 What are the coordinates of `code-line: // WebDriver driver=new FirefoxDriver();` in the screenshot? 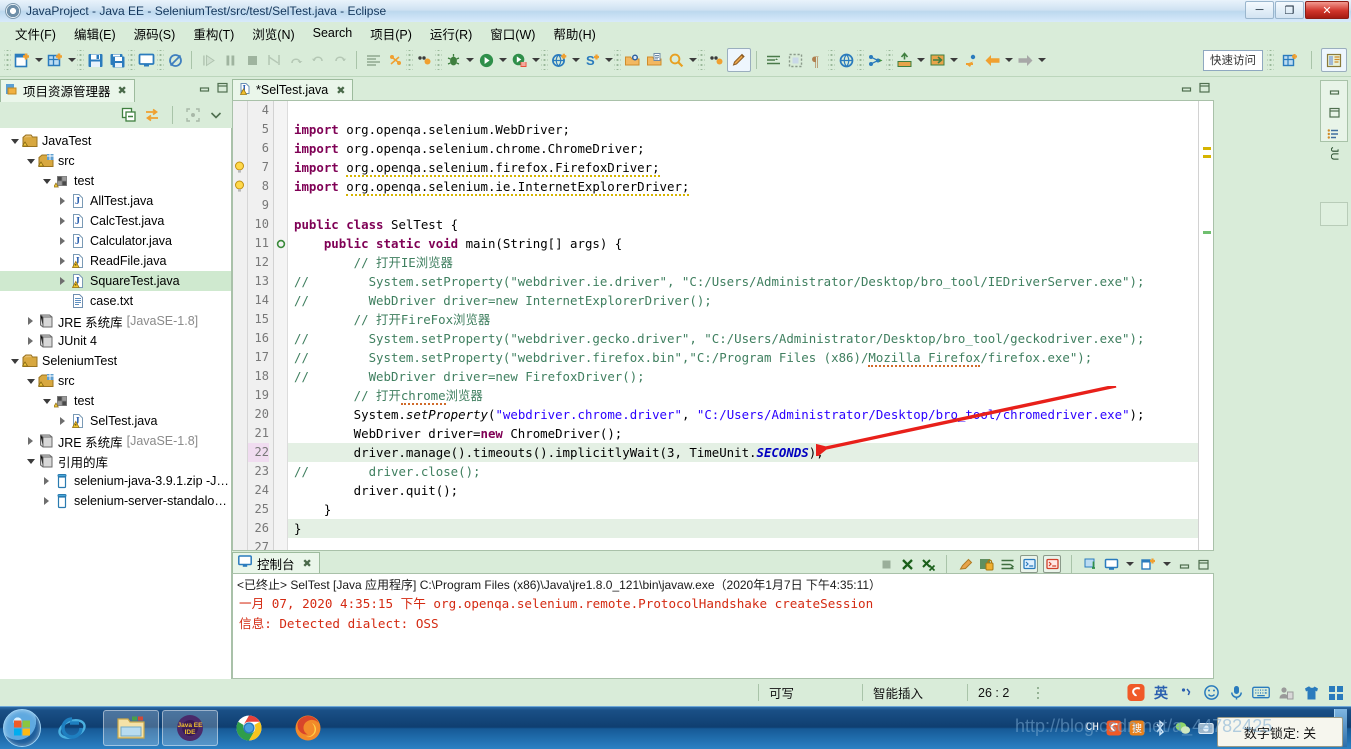 It's located at (743, 376).